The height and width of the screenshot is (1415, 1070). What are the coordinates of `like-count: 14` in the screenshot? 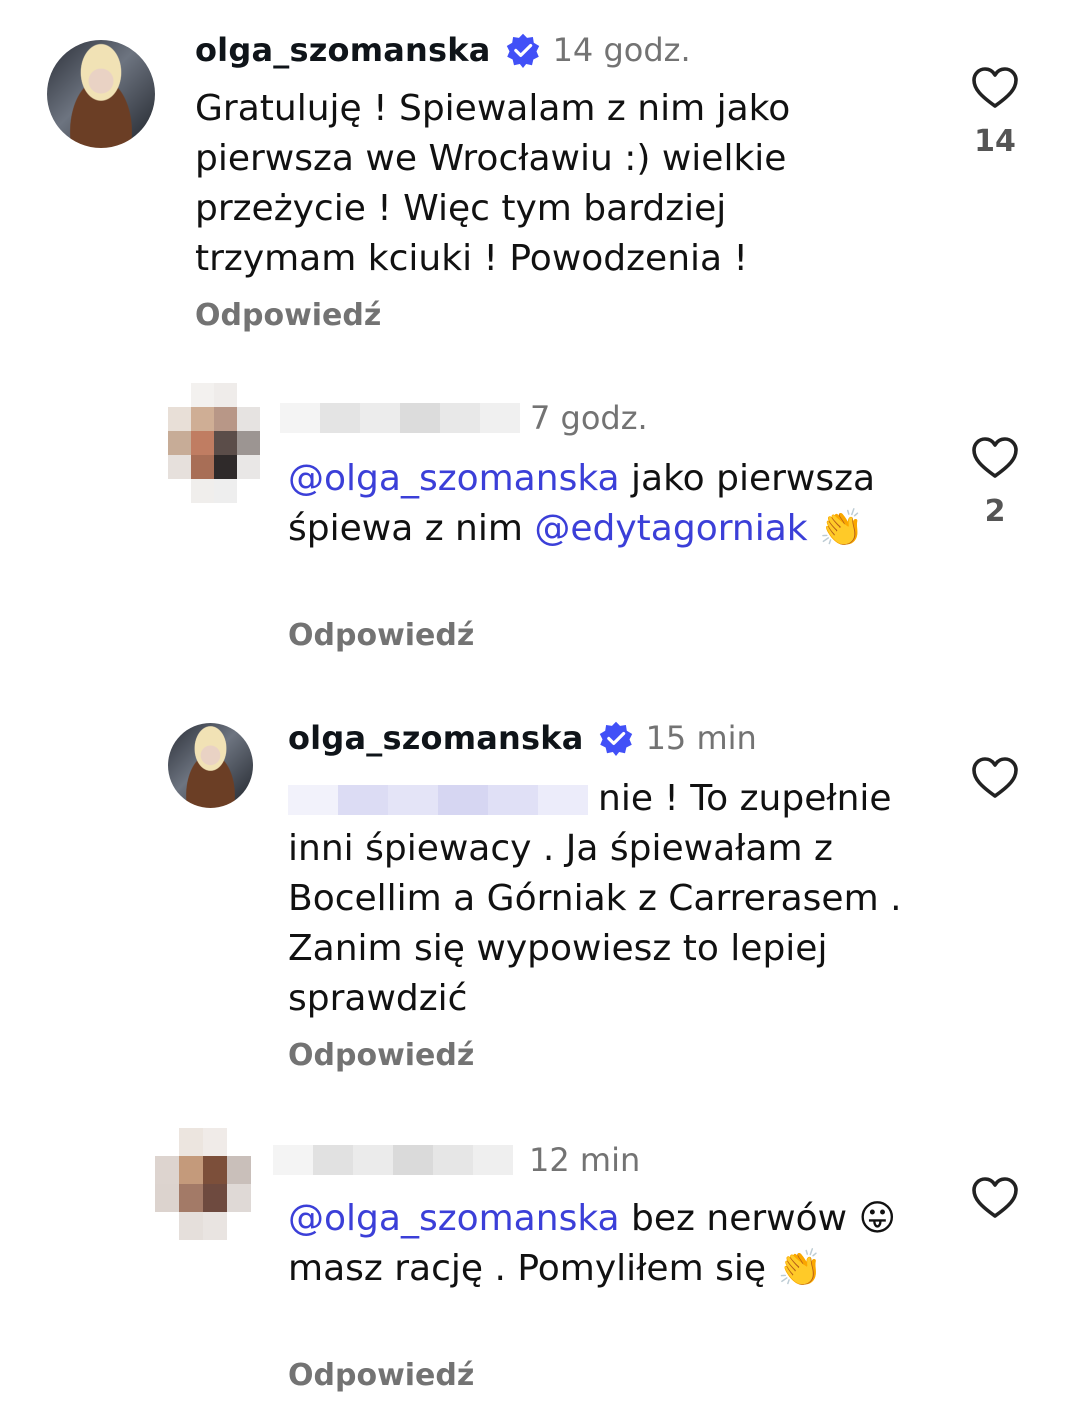 It's located at (995, 141).